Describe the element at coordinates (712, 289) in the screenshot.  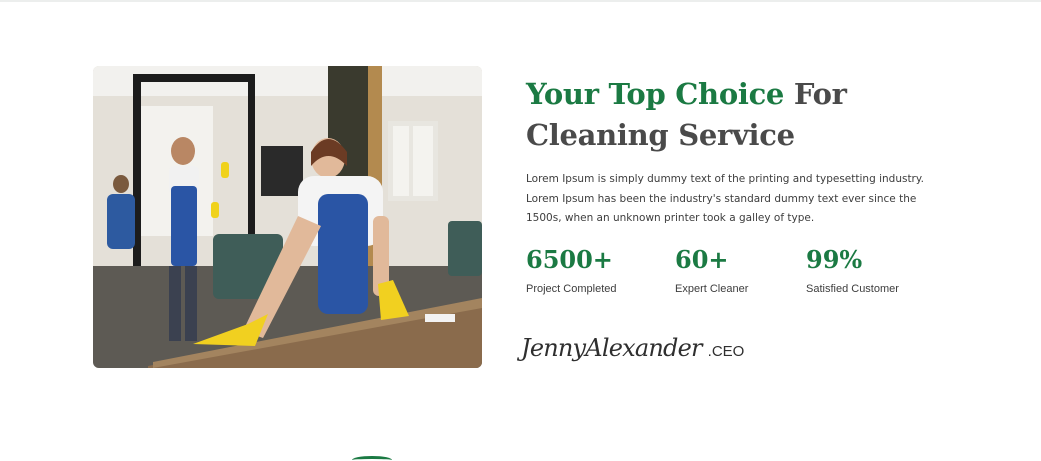
I see `stat-label: Expert Cleaner` at that location.